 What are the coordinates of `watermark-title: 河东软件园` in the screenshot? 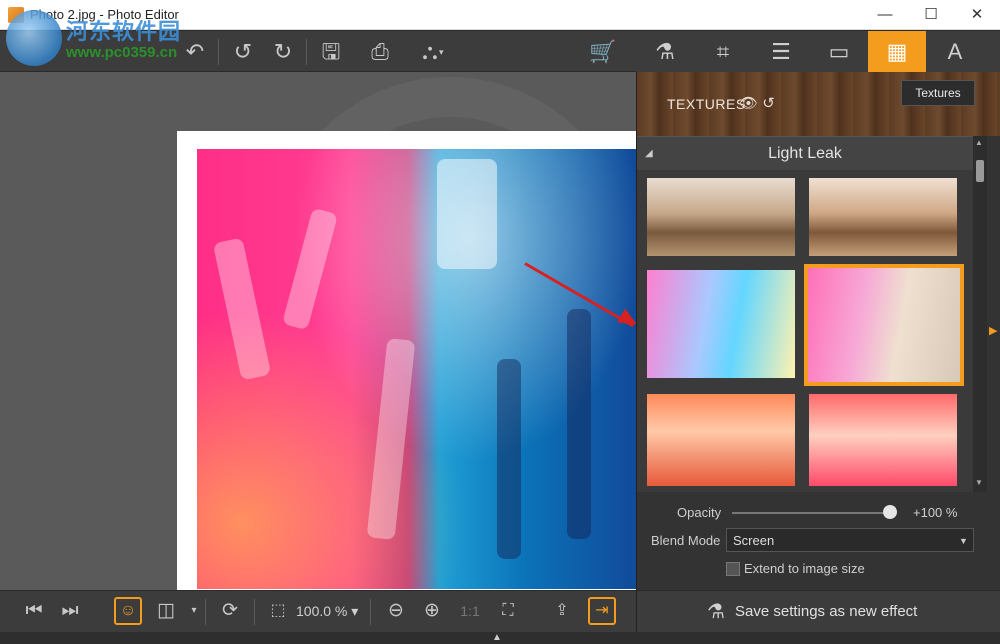 It's located at (124, 31).